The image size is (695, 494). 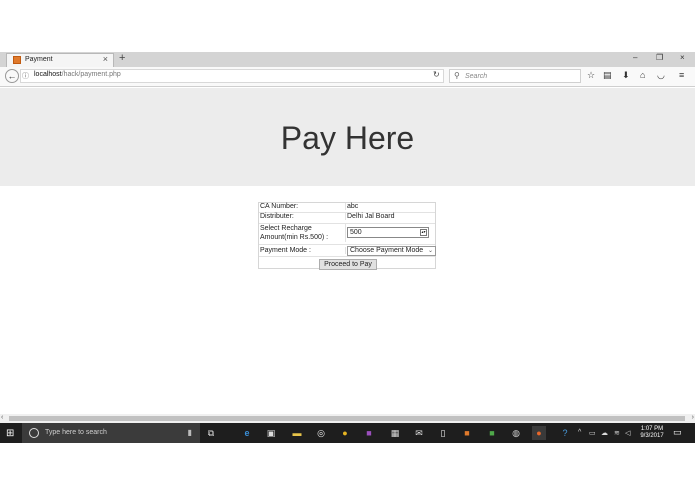 What do you see at coordinates (12, 76) in the screenshot?
I see `back-icon: ←` at bounding box center [12, 76].